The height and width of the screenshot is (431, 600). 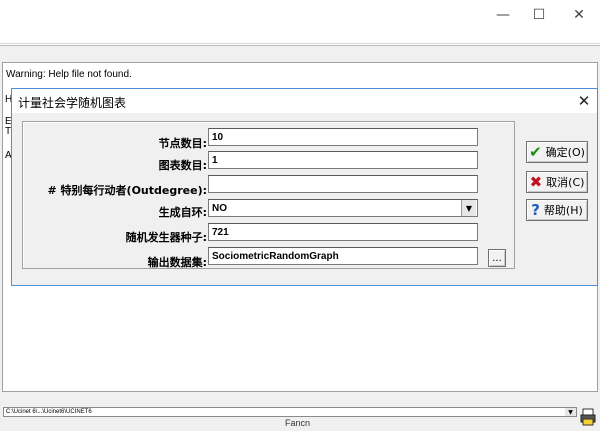 I want to click on printer-icon, so click(x=588, y=417).